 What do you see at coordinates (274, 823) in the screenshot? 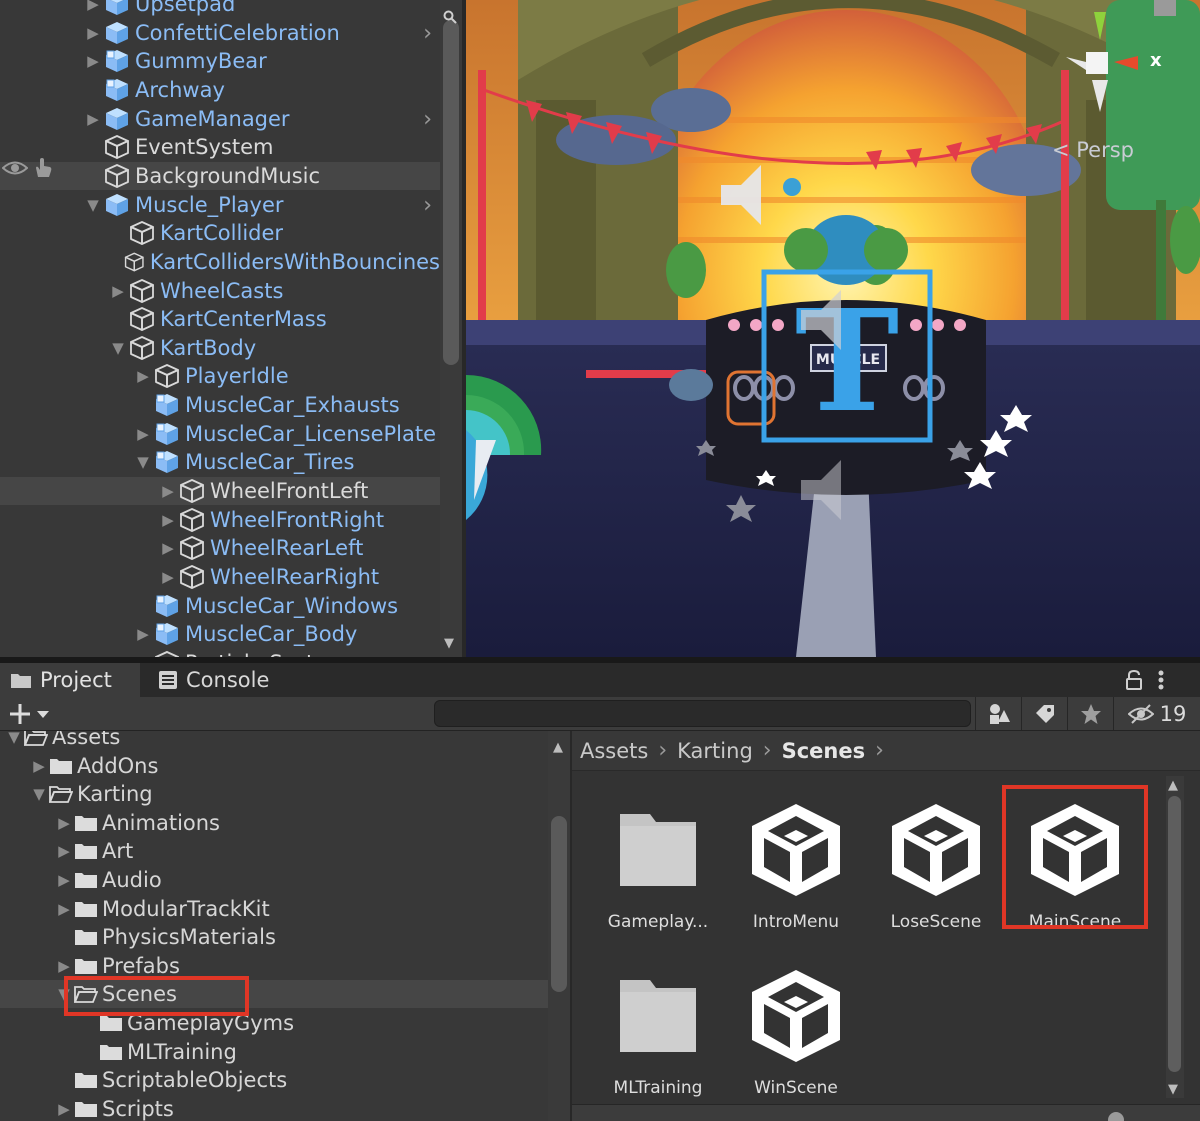
I see `folder-tree-item: ▶ Animations` at bounding box center [274, 823].